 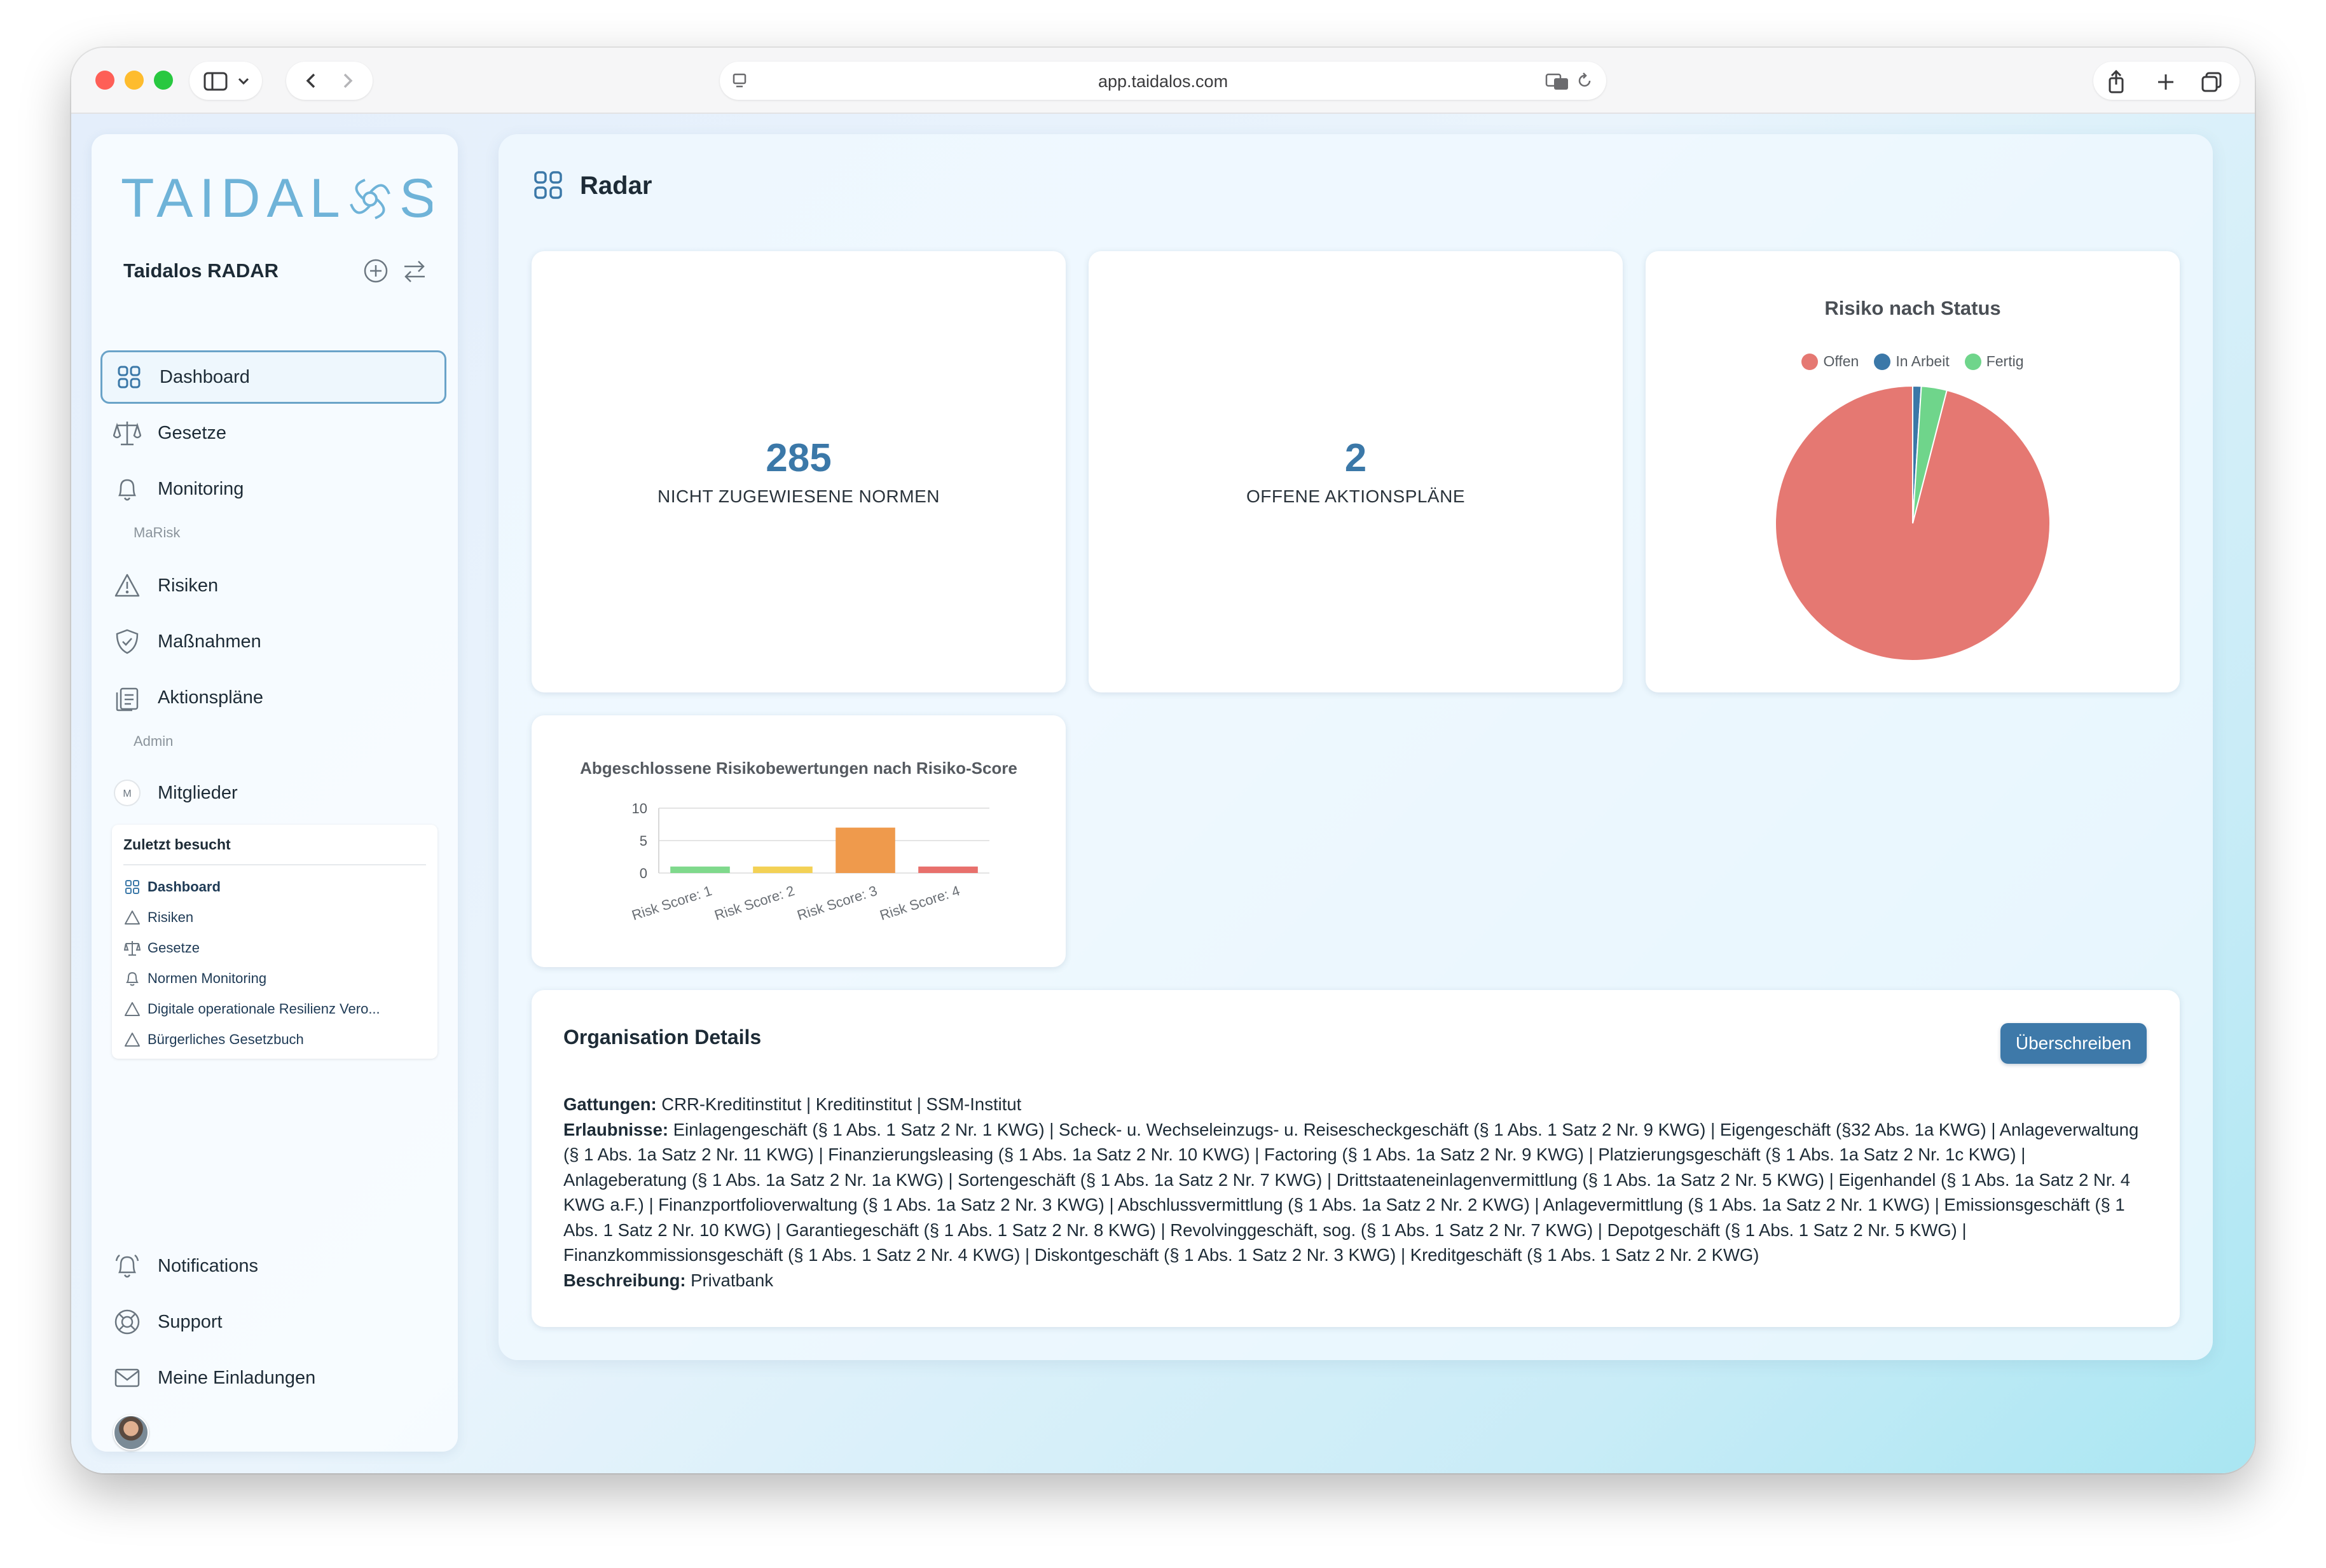 I want to click on avatar-letter: M, so click(x=127, y=793).